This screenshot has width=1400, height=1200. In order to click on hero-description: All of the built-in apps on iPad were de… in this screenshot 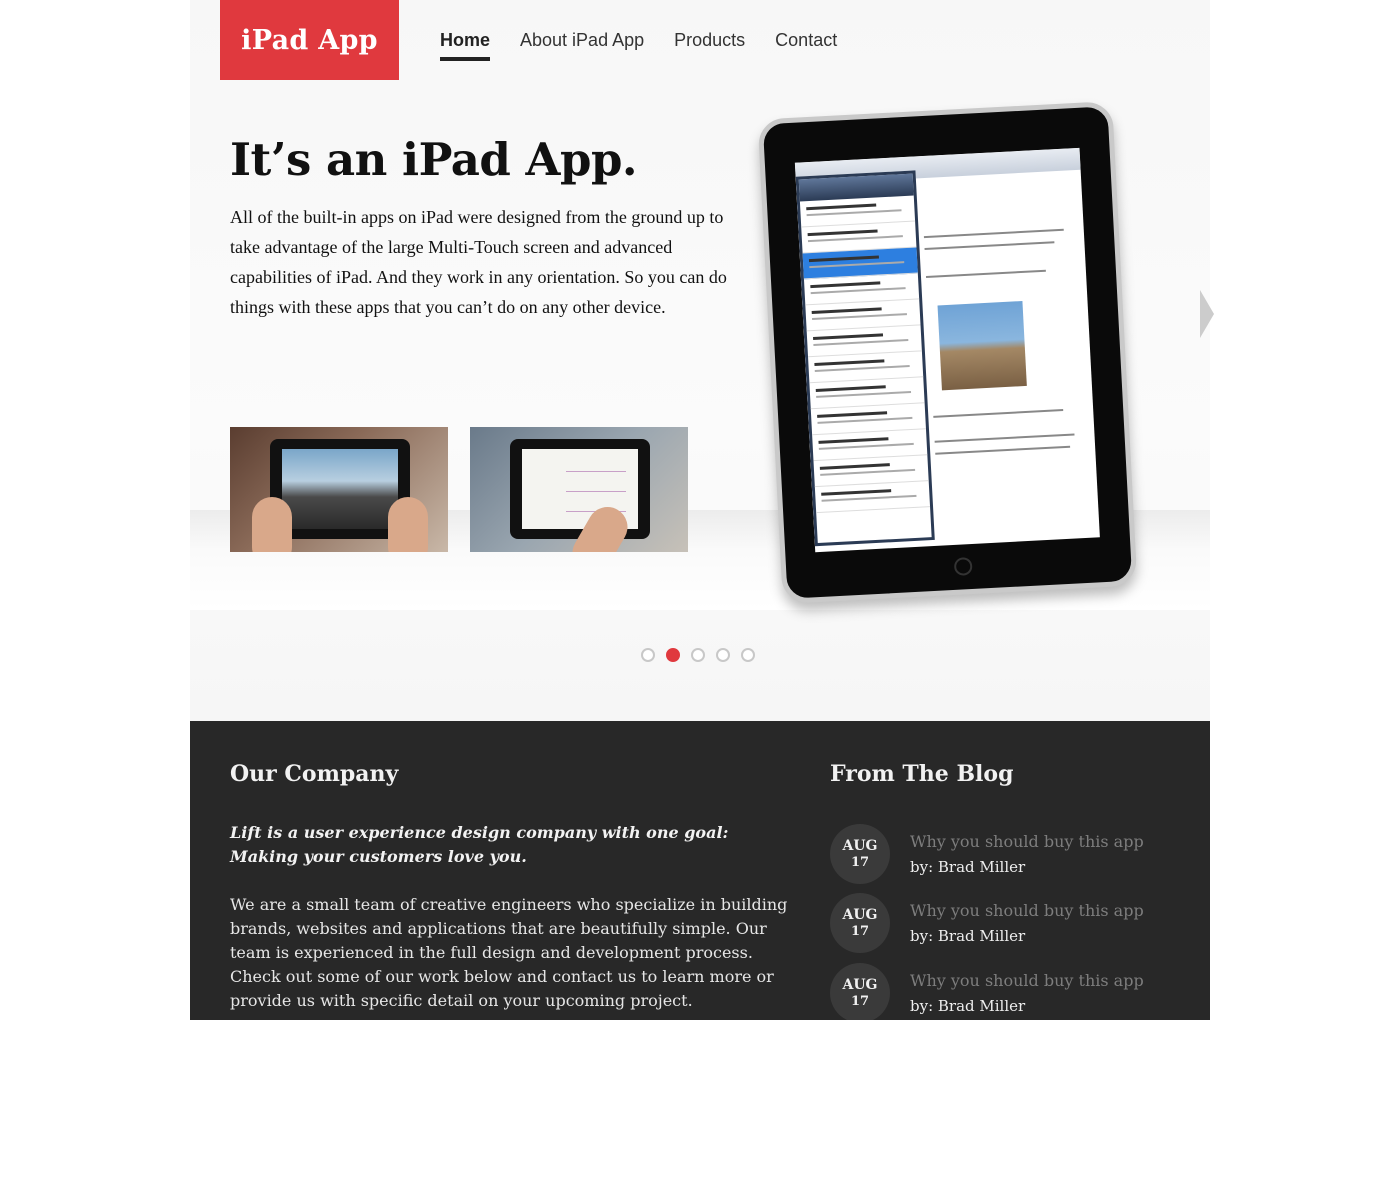, I will do `click(478, 262)`.